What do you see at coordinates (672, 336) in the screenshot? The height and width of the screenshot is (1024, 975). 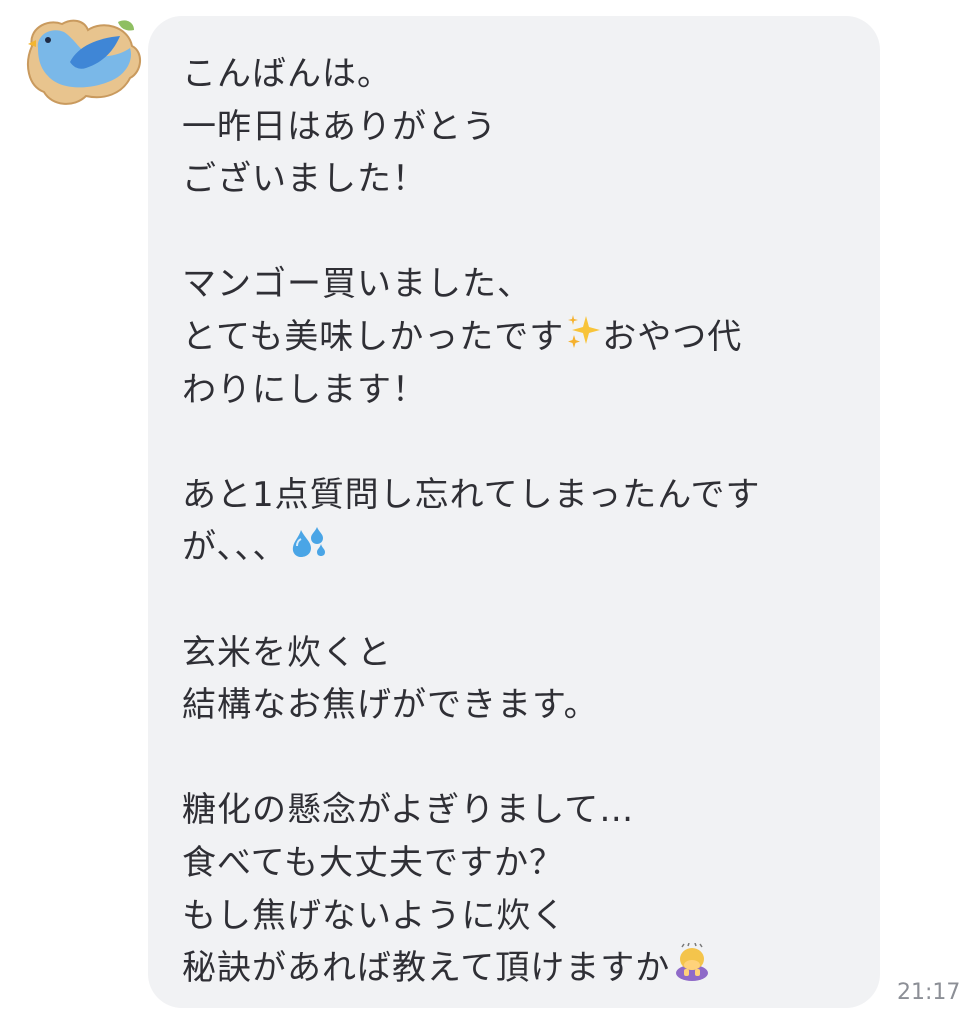 I see `message-text: おやつ代` at bounding box center [672, 336].